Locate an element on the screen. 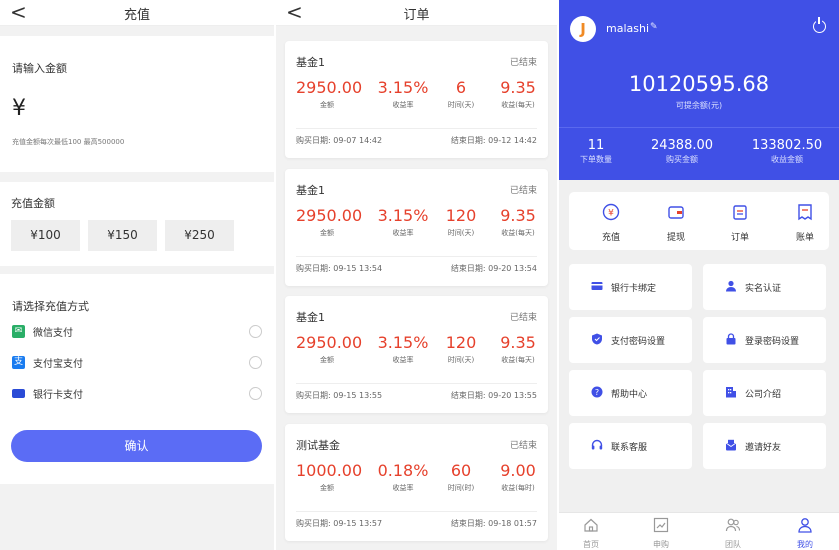 This screenshot has height=550, width=839. tab-subscribe: 申购 is located at coordinates (661, 533).